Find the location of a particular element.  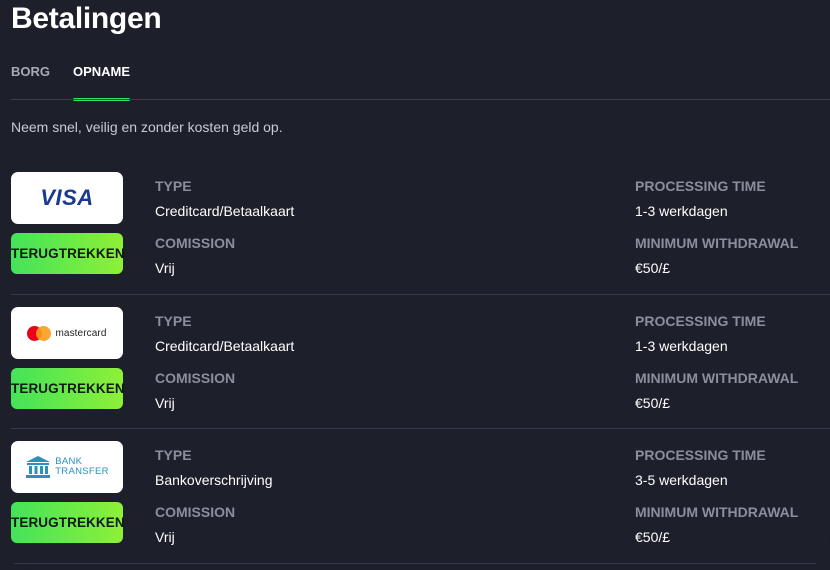

visa-logo-text: VISA is located at coordinates (67, 197).